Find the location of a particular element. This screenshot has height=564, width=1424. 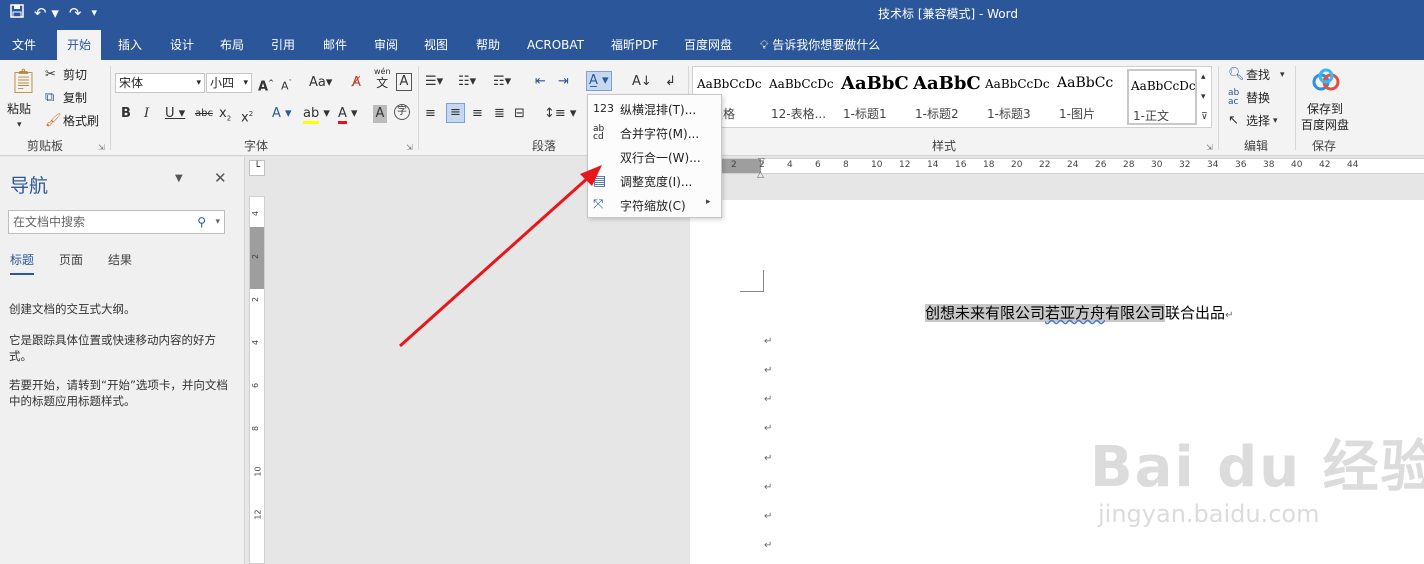

char-border-icon: A is located at coordinates (404, 82).